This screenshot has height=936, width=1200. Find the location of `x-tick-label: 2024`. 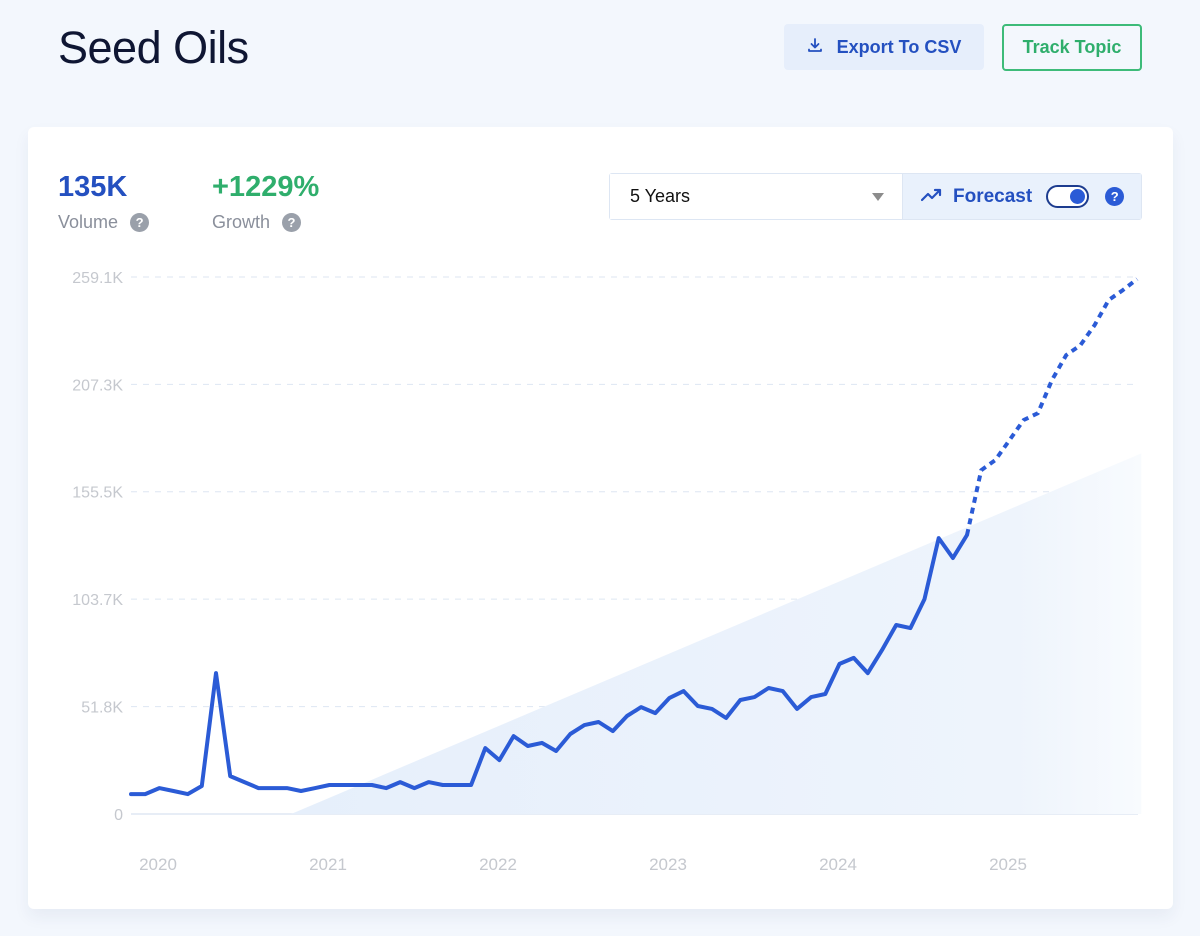

x-tick-label: 2024 is located at coordinates (838, 864).